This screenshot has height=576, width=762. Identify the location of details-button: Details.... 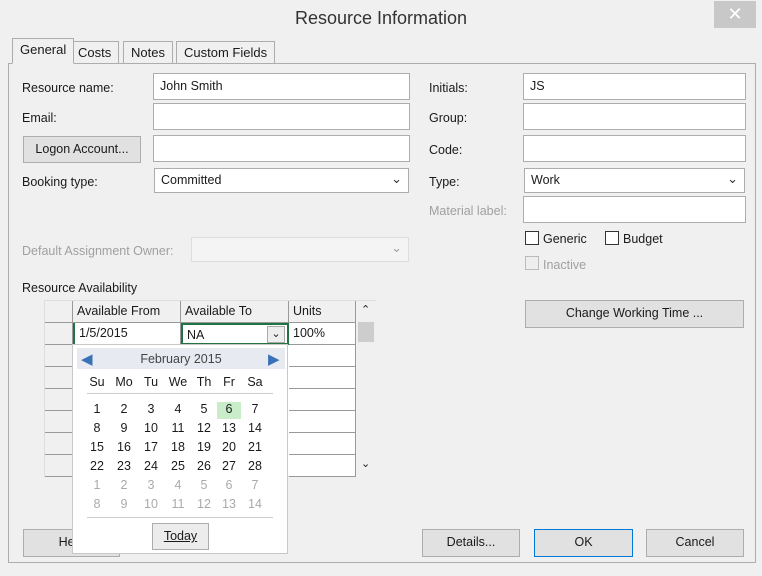
(471, 543).